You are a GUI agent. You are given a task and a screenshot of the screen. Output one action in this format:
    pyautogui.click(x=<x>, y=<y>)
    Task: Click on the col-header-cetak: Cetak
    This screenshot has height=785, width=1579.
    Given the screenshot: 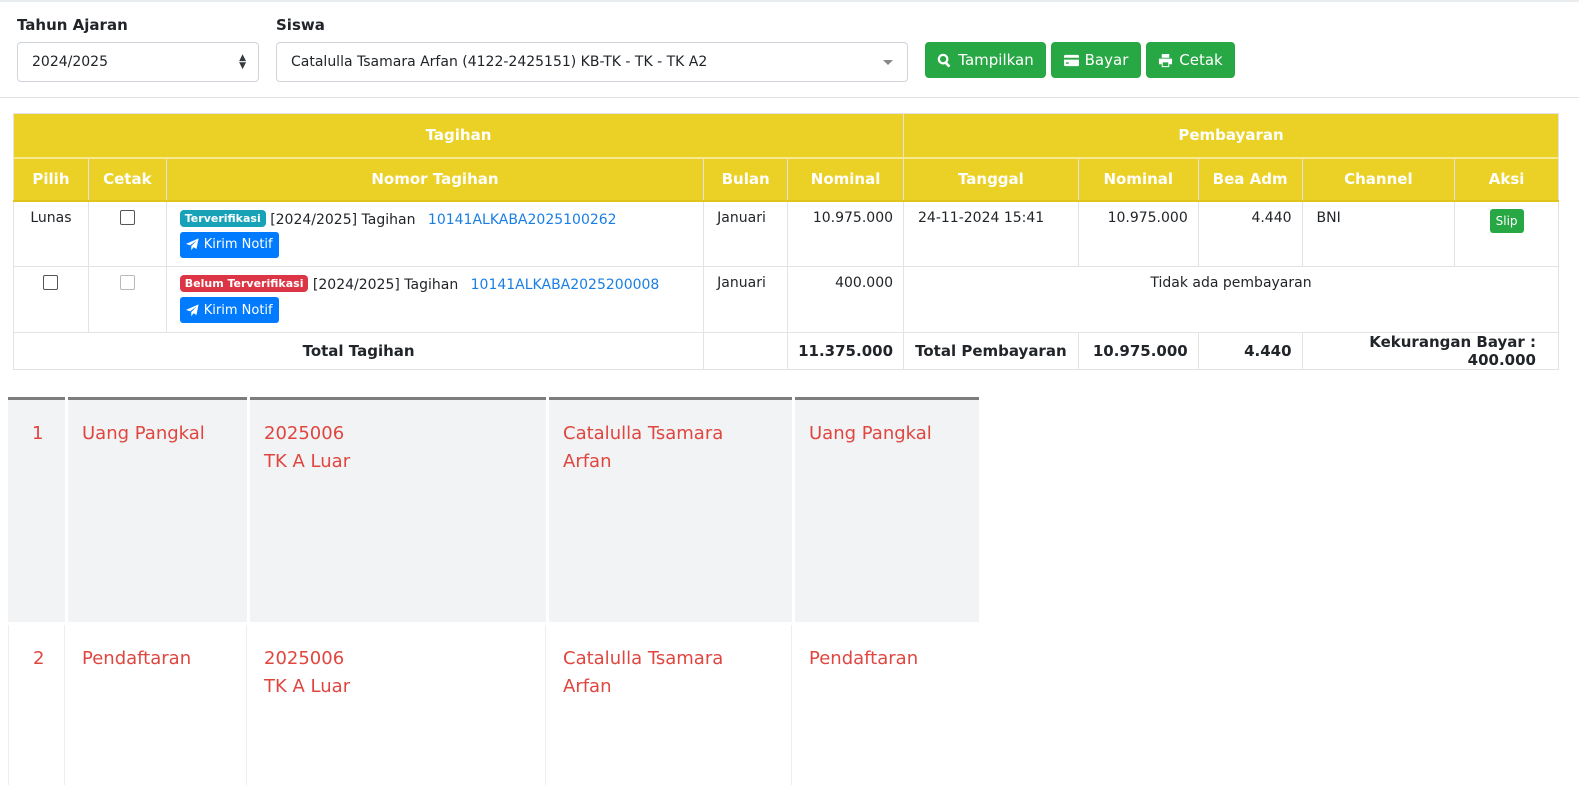 What is the action you would take?
    pyautogui.click(x=127, y=179)
    